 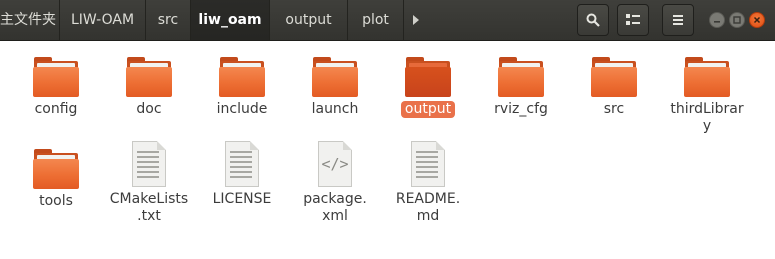 I want to click on file-item-config: config, so click(x=56, y=87).